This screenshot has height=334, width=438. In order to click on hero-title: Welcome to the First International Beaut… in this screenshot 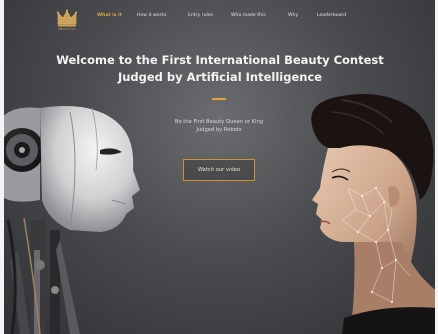, I will do `click(220, 69)`.